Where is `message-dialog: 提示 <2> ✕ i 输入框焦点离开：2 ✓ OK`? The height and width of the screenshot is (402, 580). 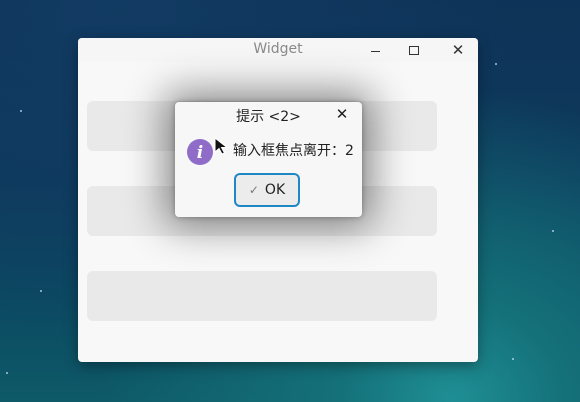 message-dialog: 提示 <2> ✕ i 输入框焦点离开：2 ✓ OK is located at coordinates (268, 159).